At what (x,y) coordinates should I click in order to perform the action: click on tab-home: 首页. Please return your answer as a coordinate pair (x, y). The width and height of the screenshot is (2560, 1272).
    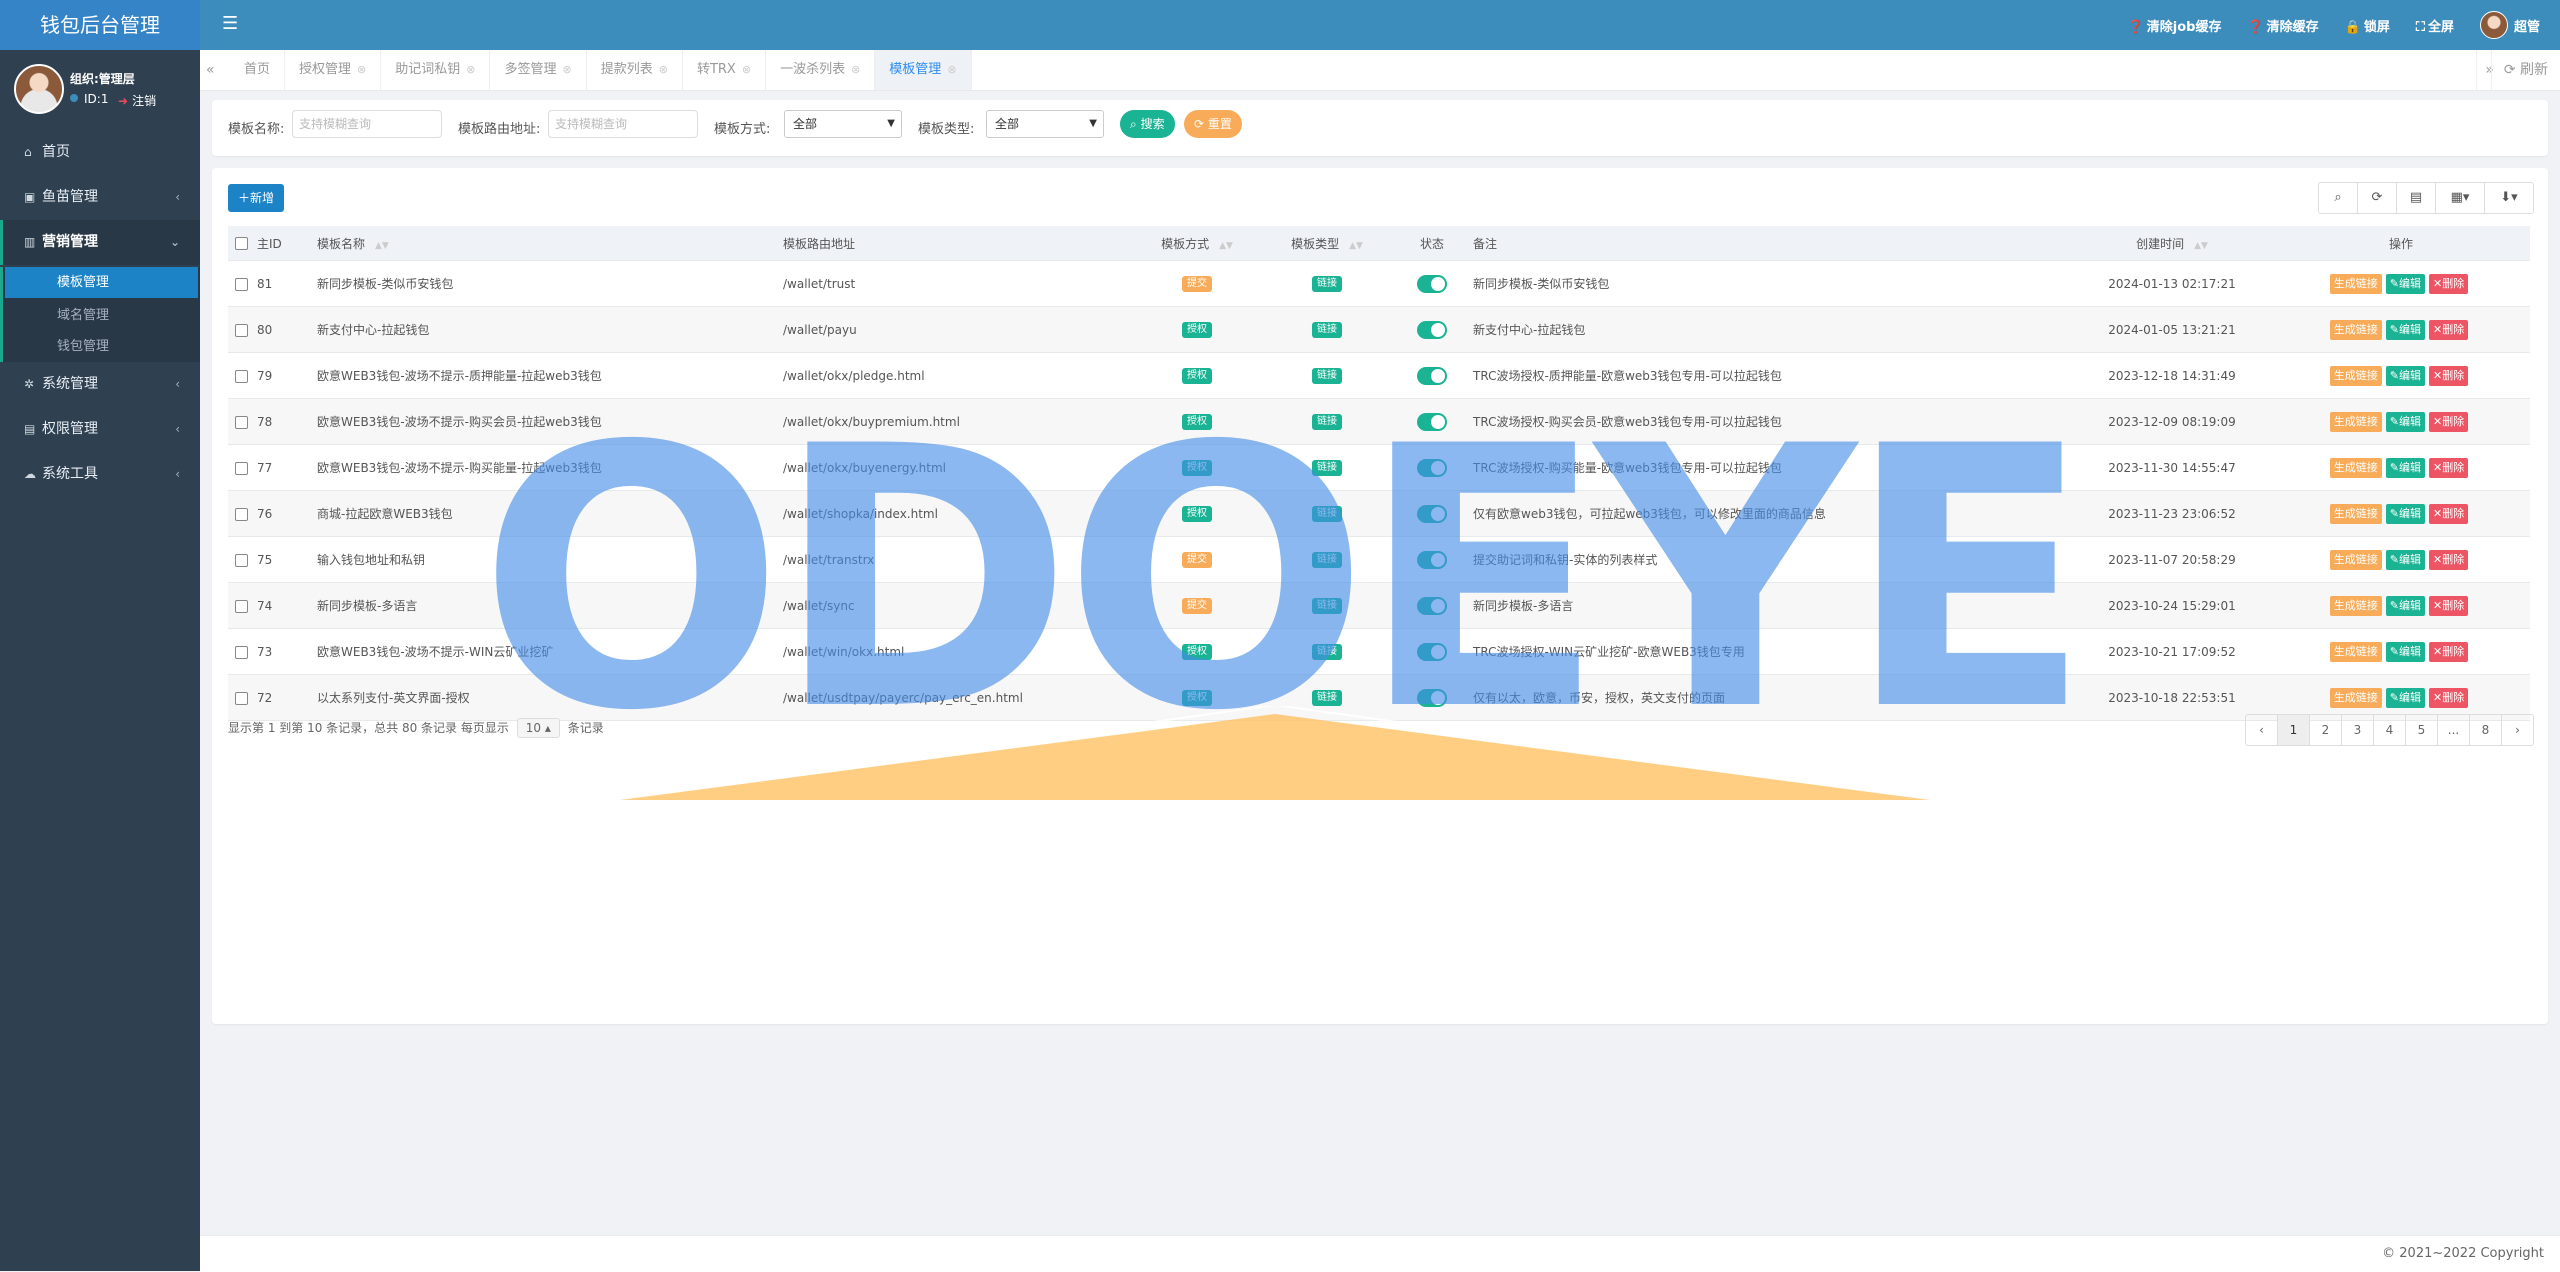
    Looking at the image, I should click on (258, 70).